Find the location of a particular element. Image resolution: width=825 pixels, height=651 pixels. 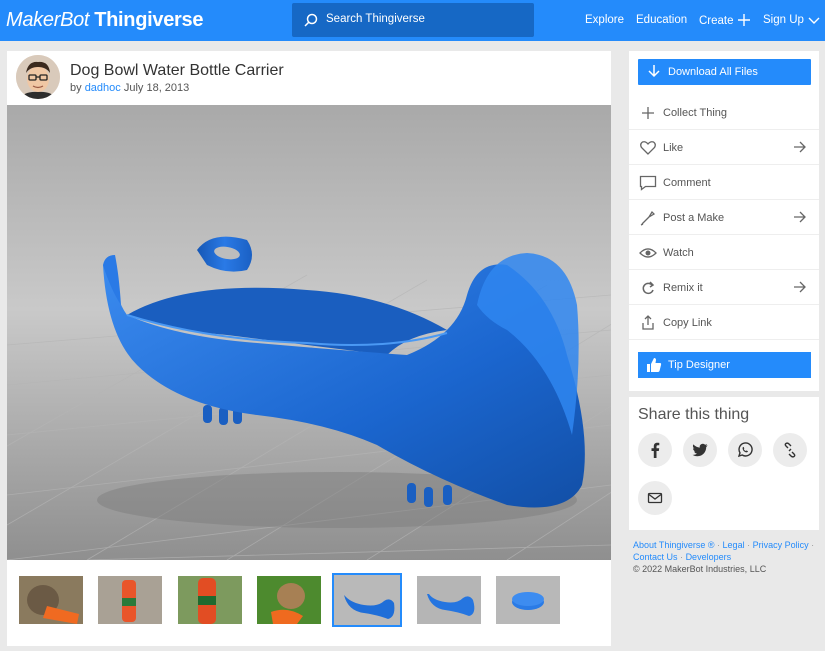

author-link: dadhoc is located at coordinates (103, 88).